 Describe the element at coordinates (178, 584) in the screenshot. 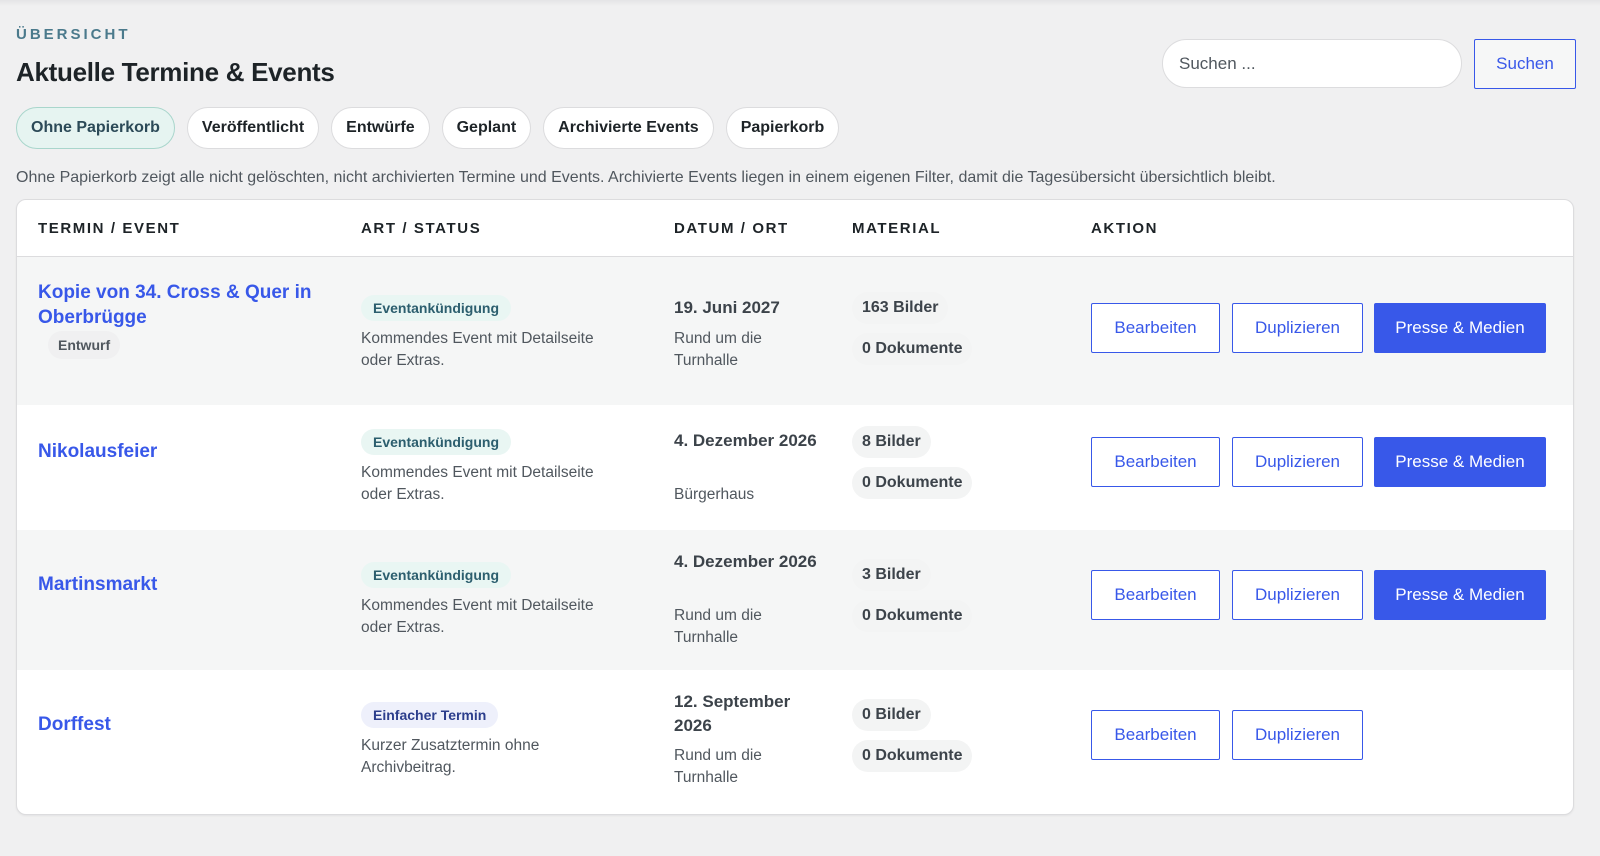

I see `event-title-link: Martinsmarkt` at that location.